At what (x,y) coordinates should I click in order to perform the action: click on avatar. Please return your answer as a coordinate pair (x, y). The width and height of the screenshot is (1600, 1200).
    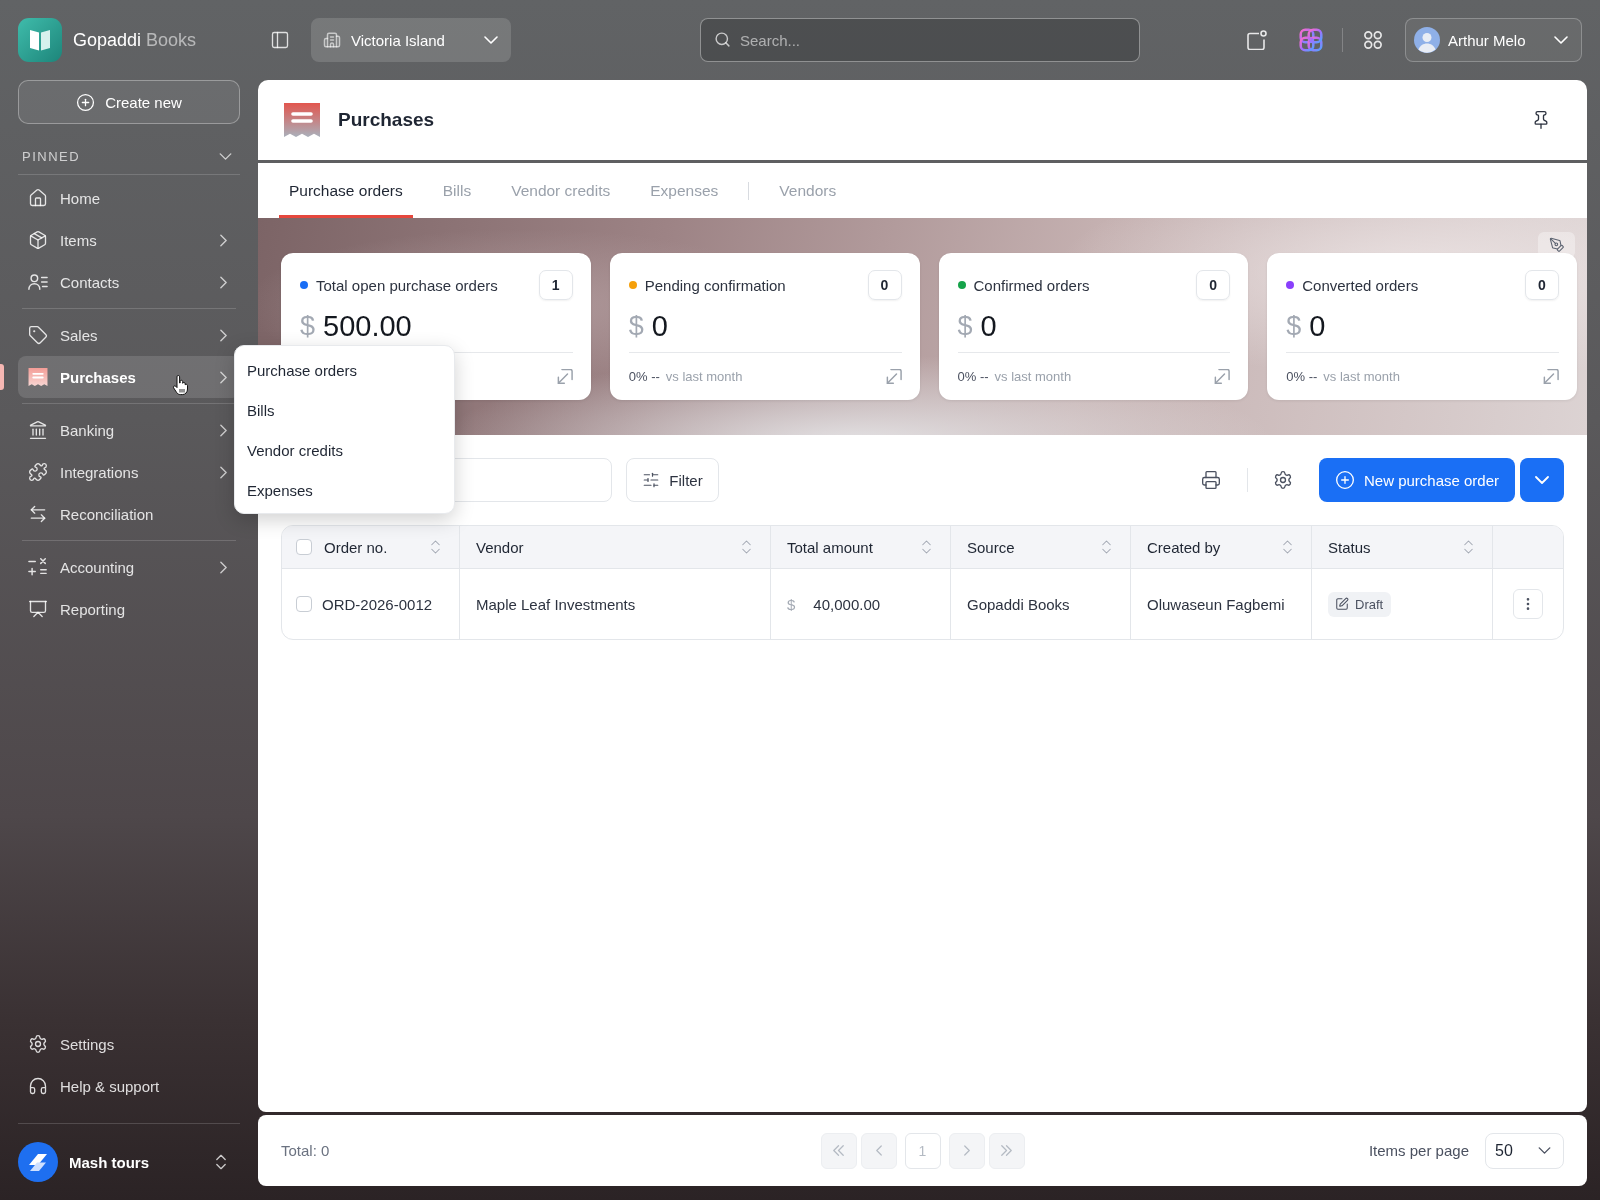
    Looking at the image, I should click on (1427, 40).